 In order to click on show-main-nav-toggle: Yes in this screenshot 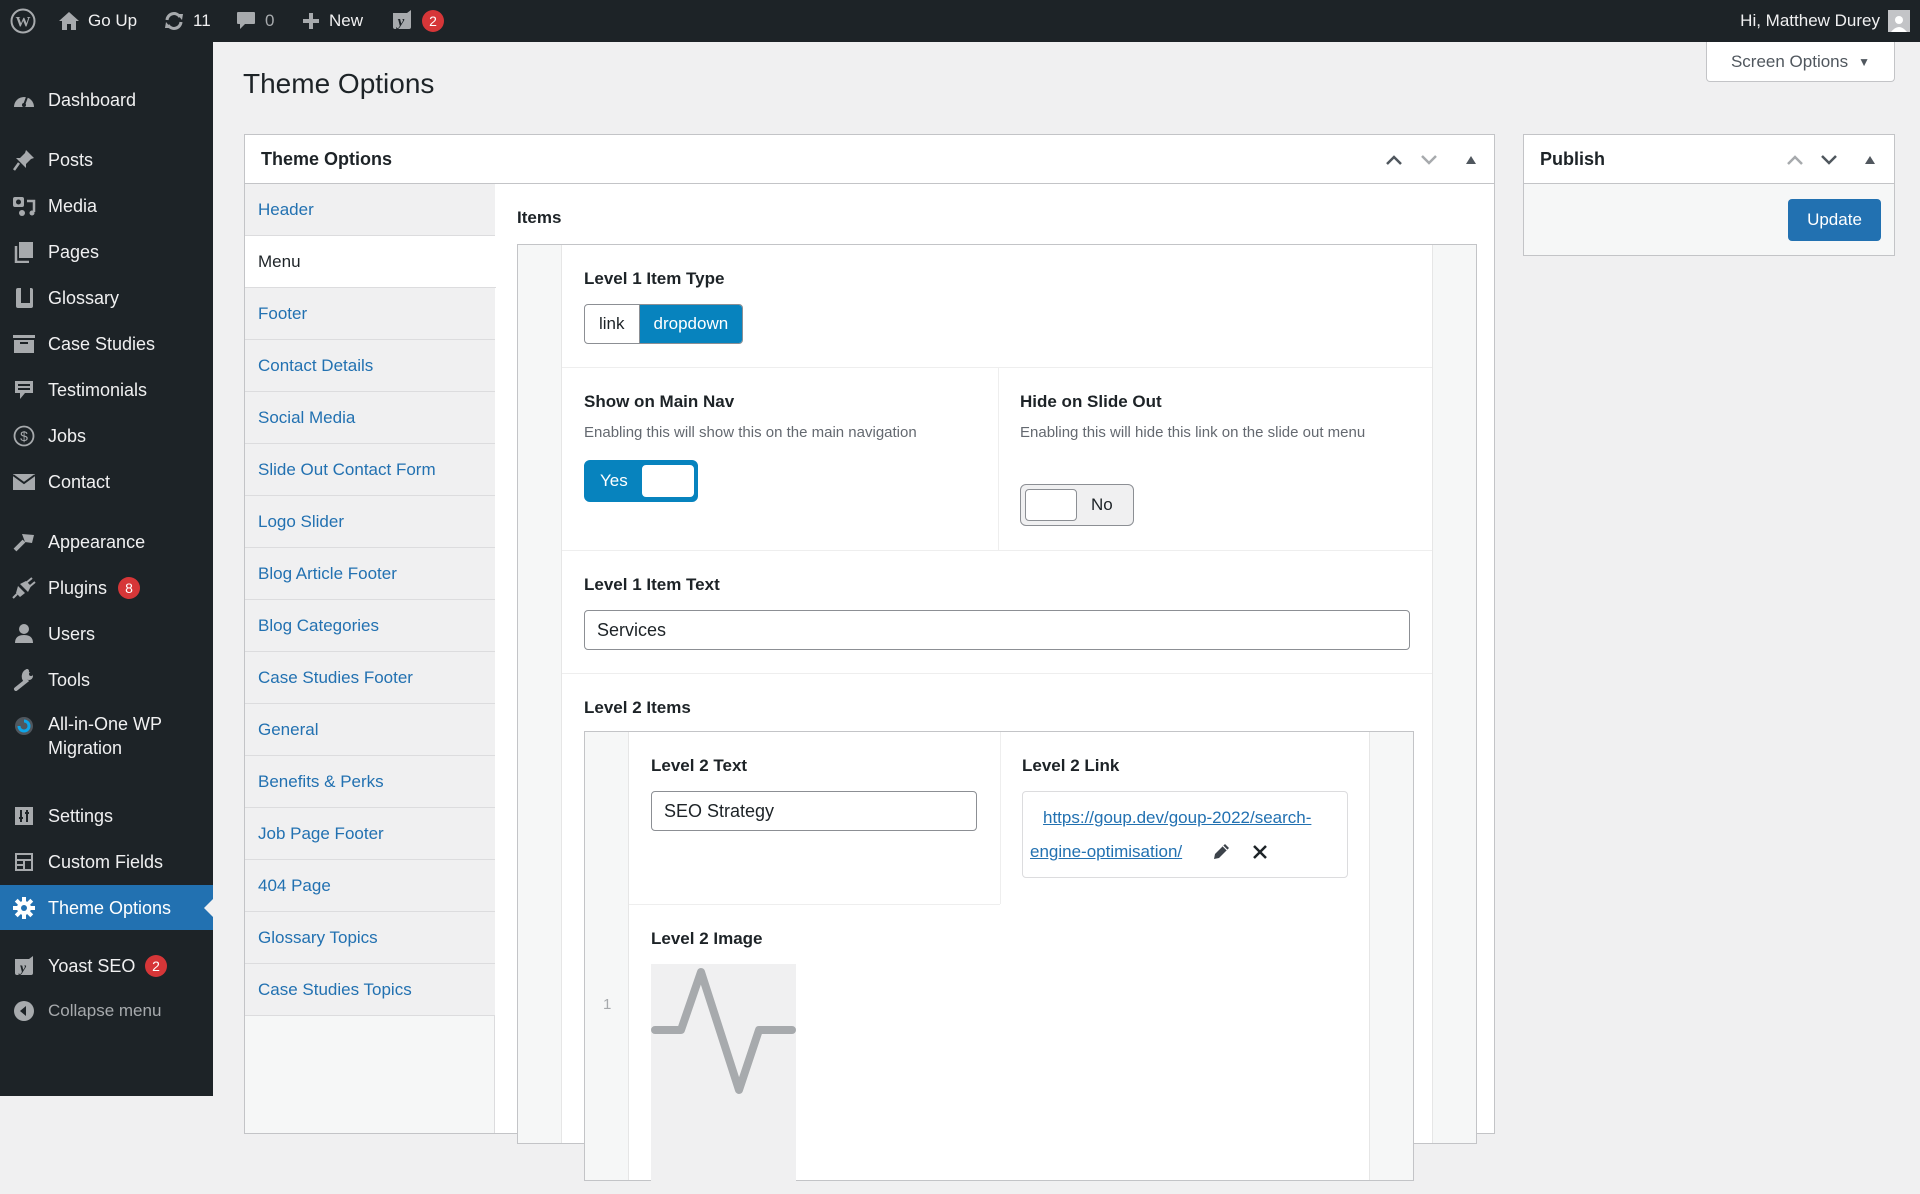, I will do `click(641, 481)`.